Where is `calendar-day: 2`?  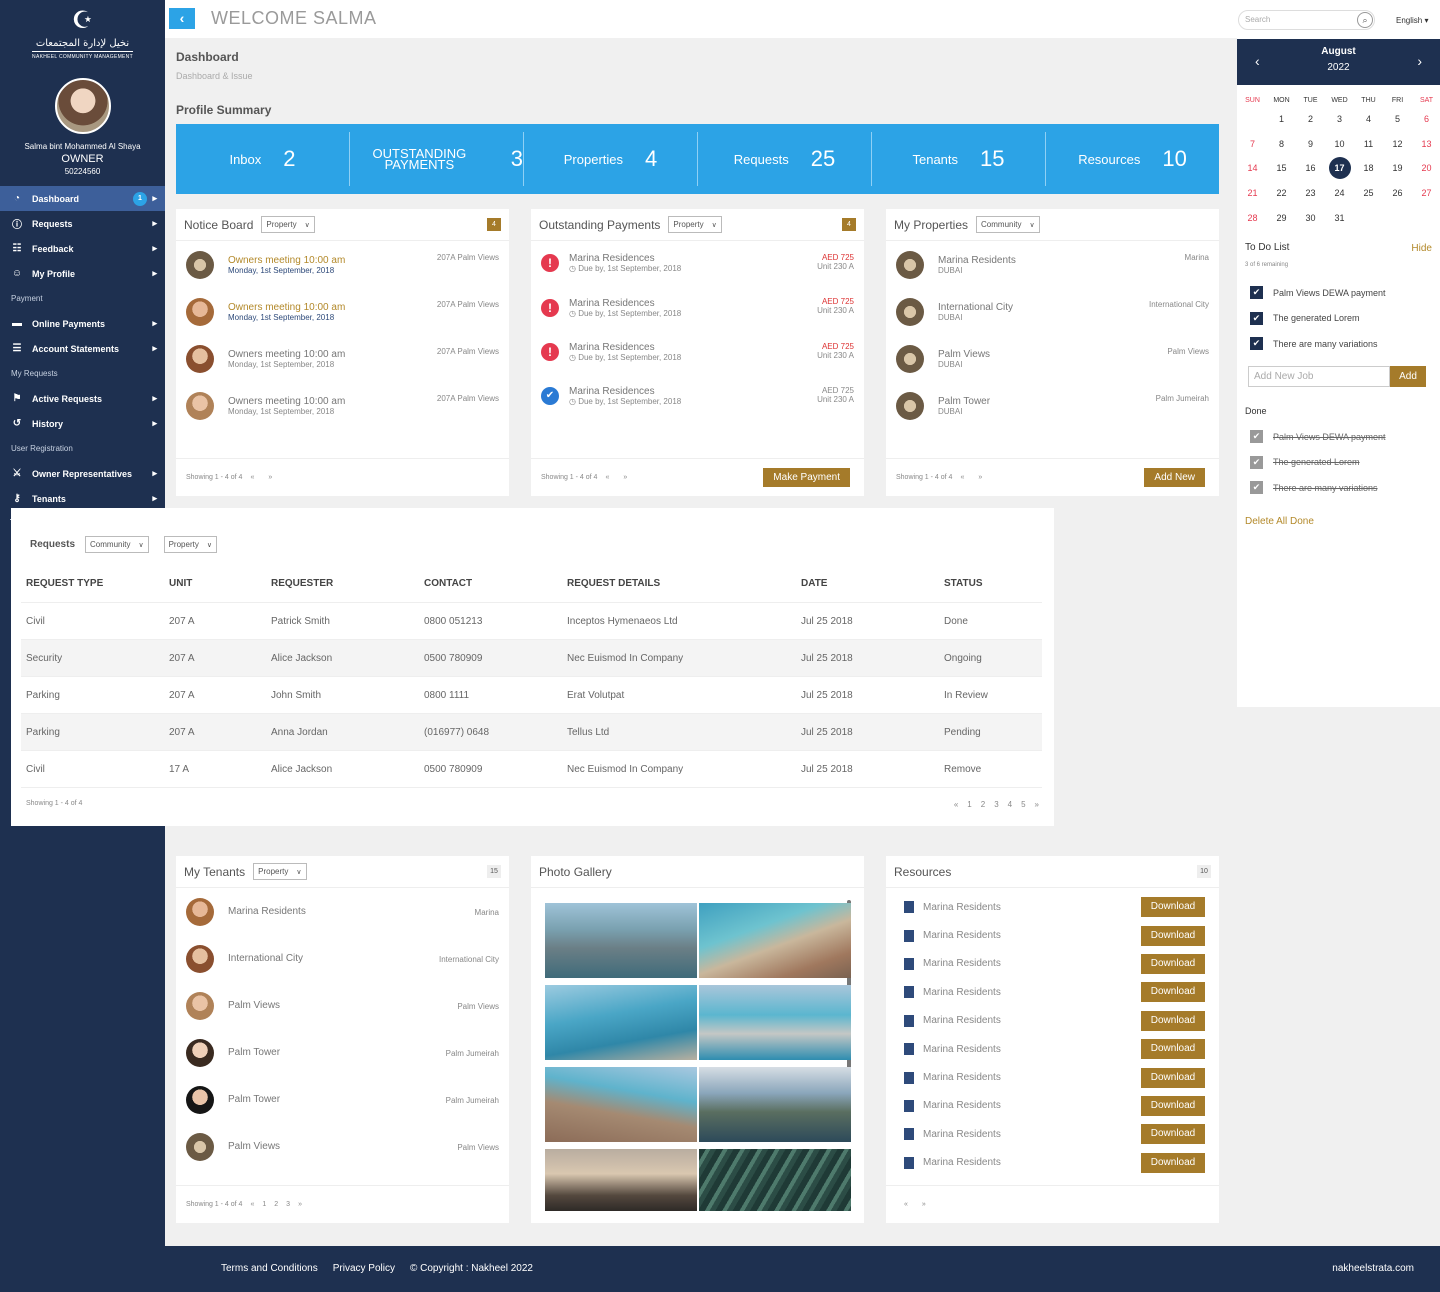
calendar-day: 2 is located at coordinates (1310, 119).